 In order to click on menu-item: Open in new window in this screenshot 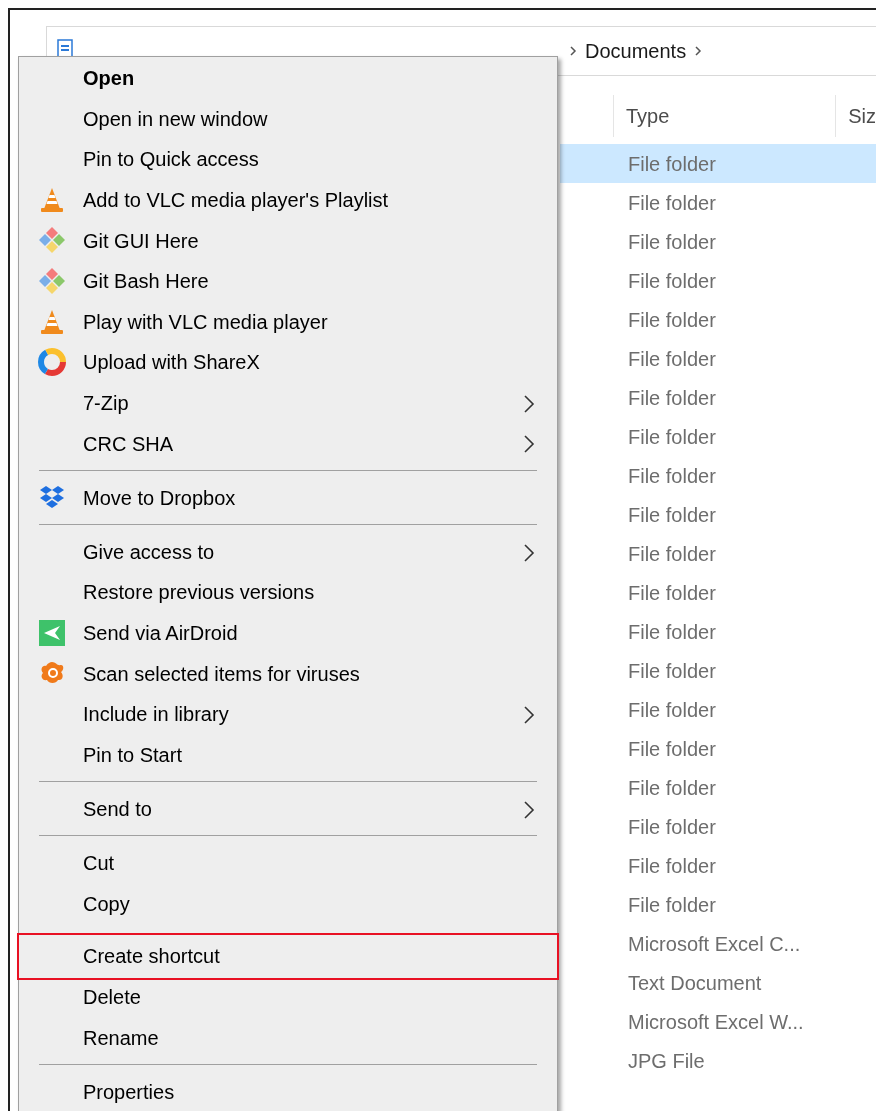, I will do `click(288, 119)`.